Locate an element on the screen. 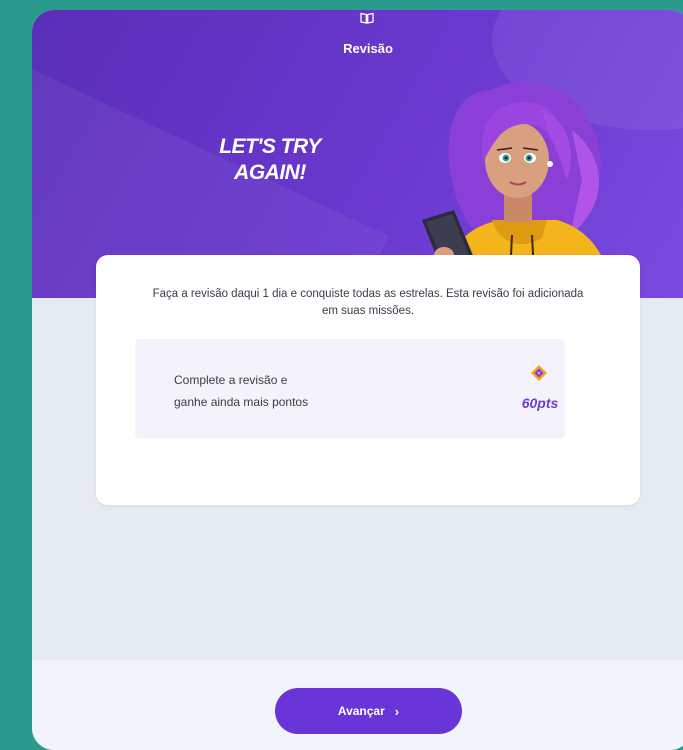 The image size is (683, 750). chevron-right-icon: › is located at coordinates (397, 711).